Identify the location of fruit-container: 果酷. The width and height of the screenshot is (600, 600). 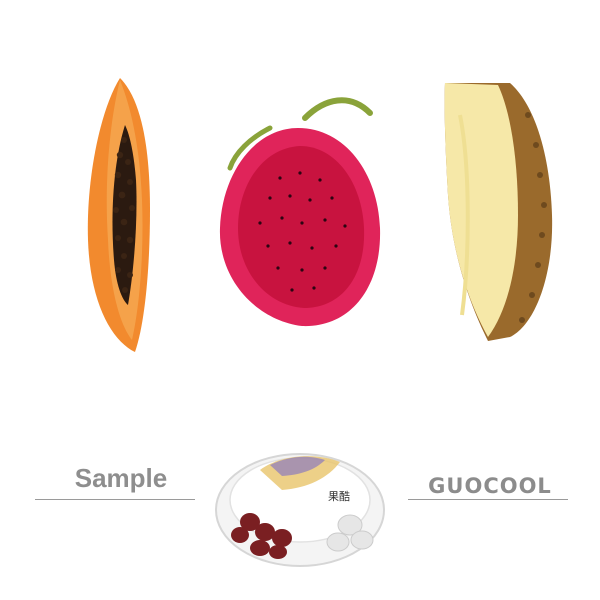
(300, 510).